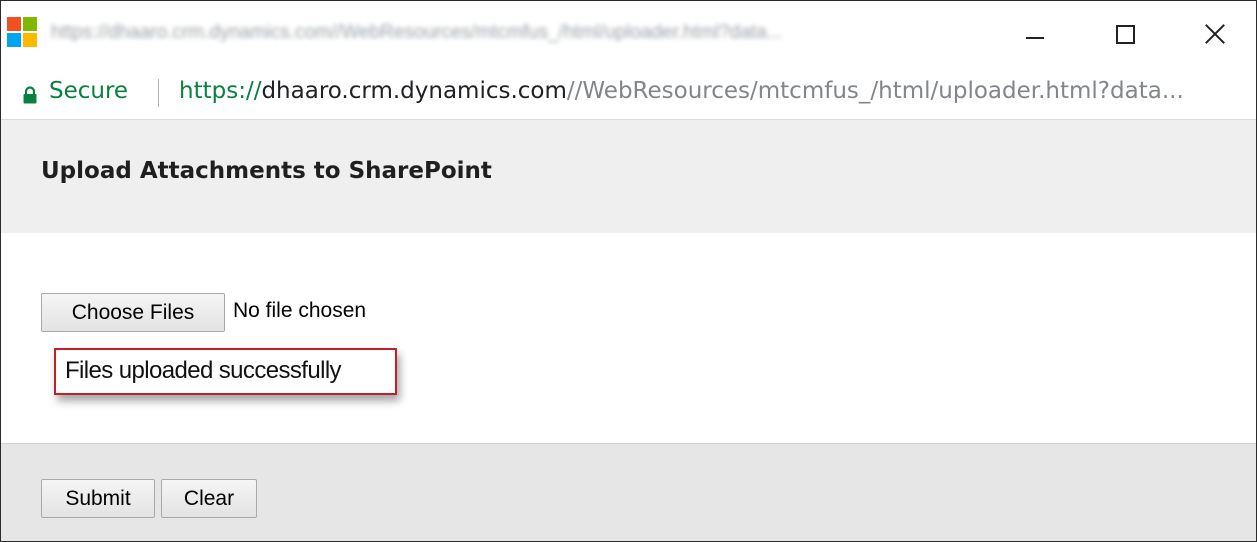 This screenshot has width=1257, height=542. I want to click on choose-files-button: Choose Files, so click(133, 312).